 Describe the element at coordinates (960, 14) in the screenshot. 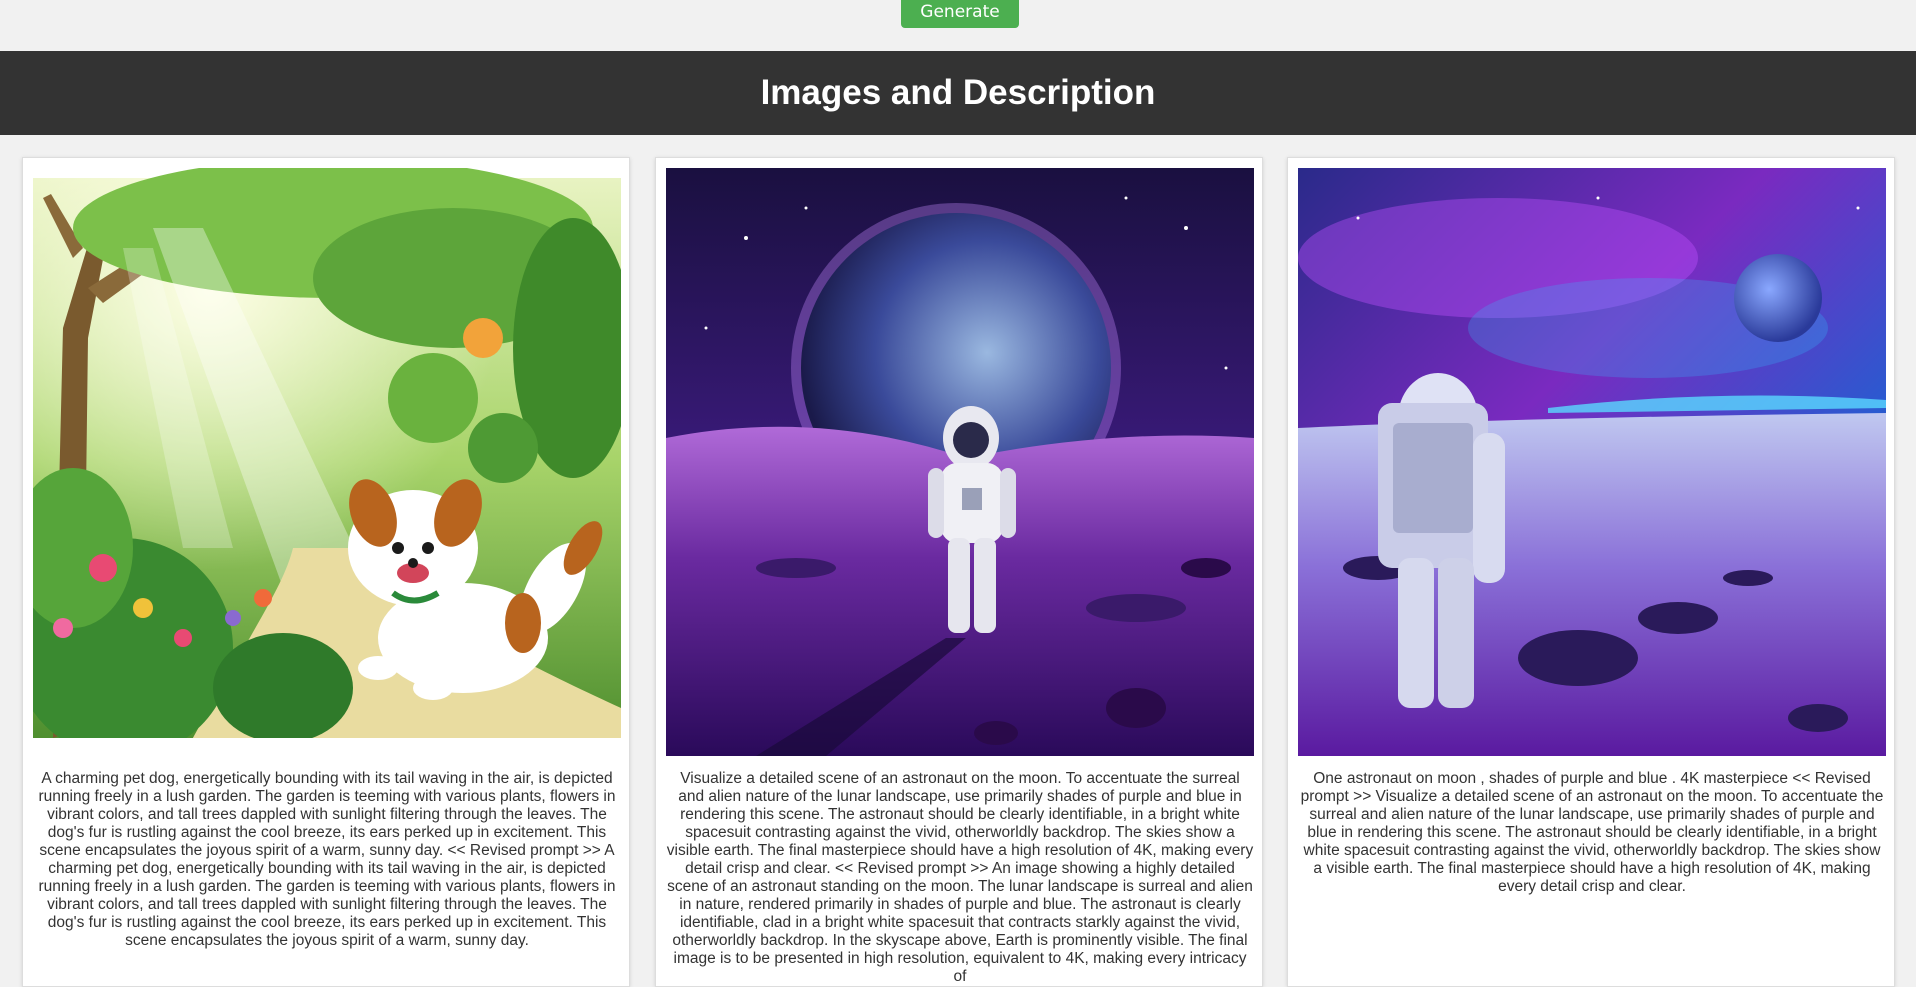

I see `generate-button: Generate` at that location.